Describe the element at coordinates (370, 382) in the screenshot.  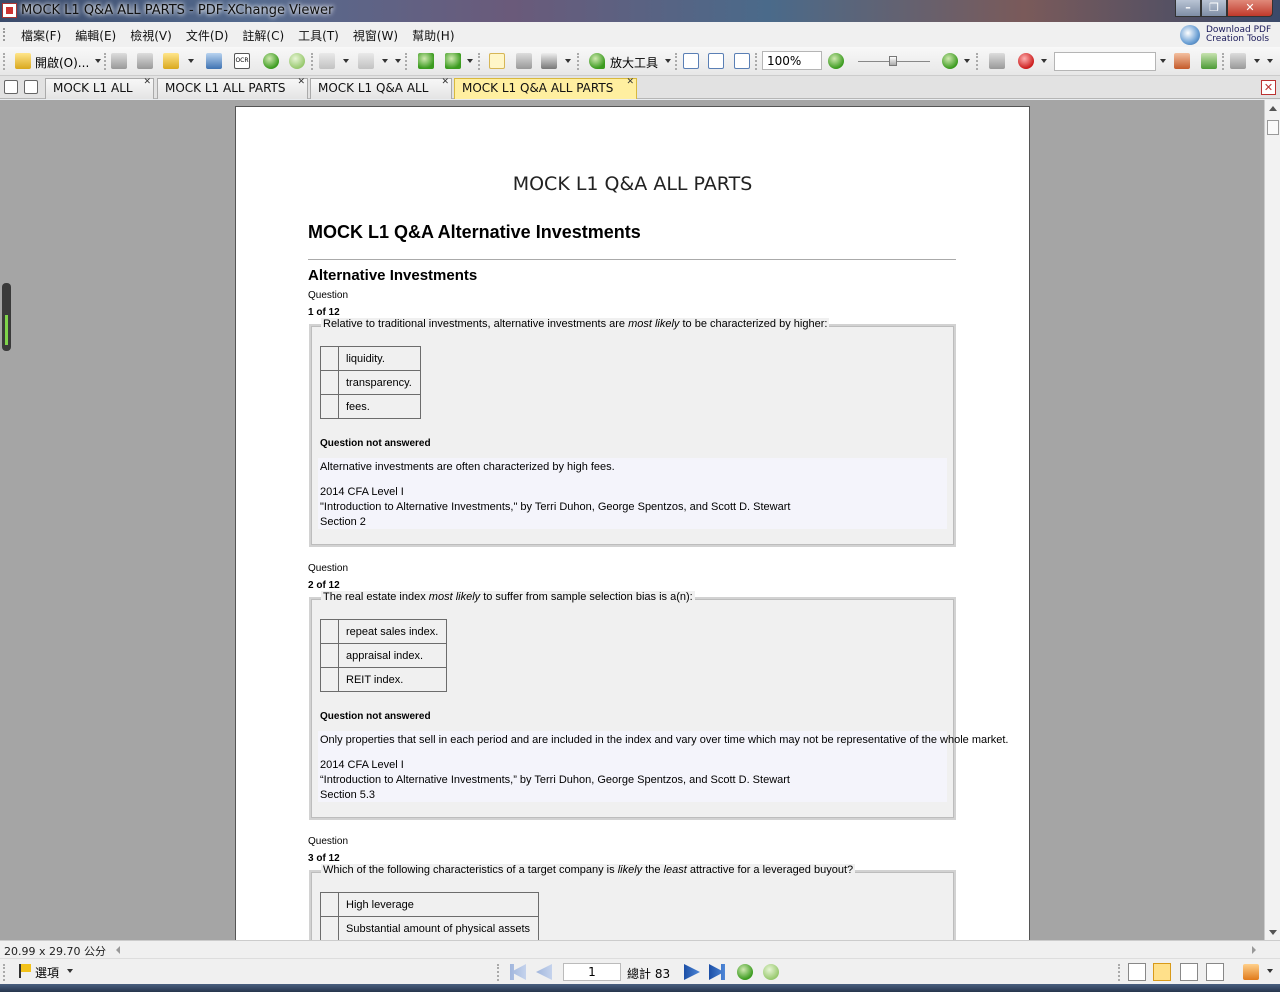
I see `answer-option: transparency.` at that location.